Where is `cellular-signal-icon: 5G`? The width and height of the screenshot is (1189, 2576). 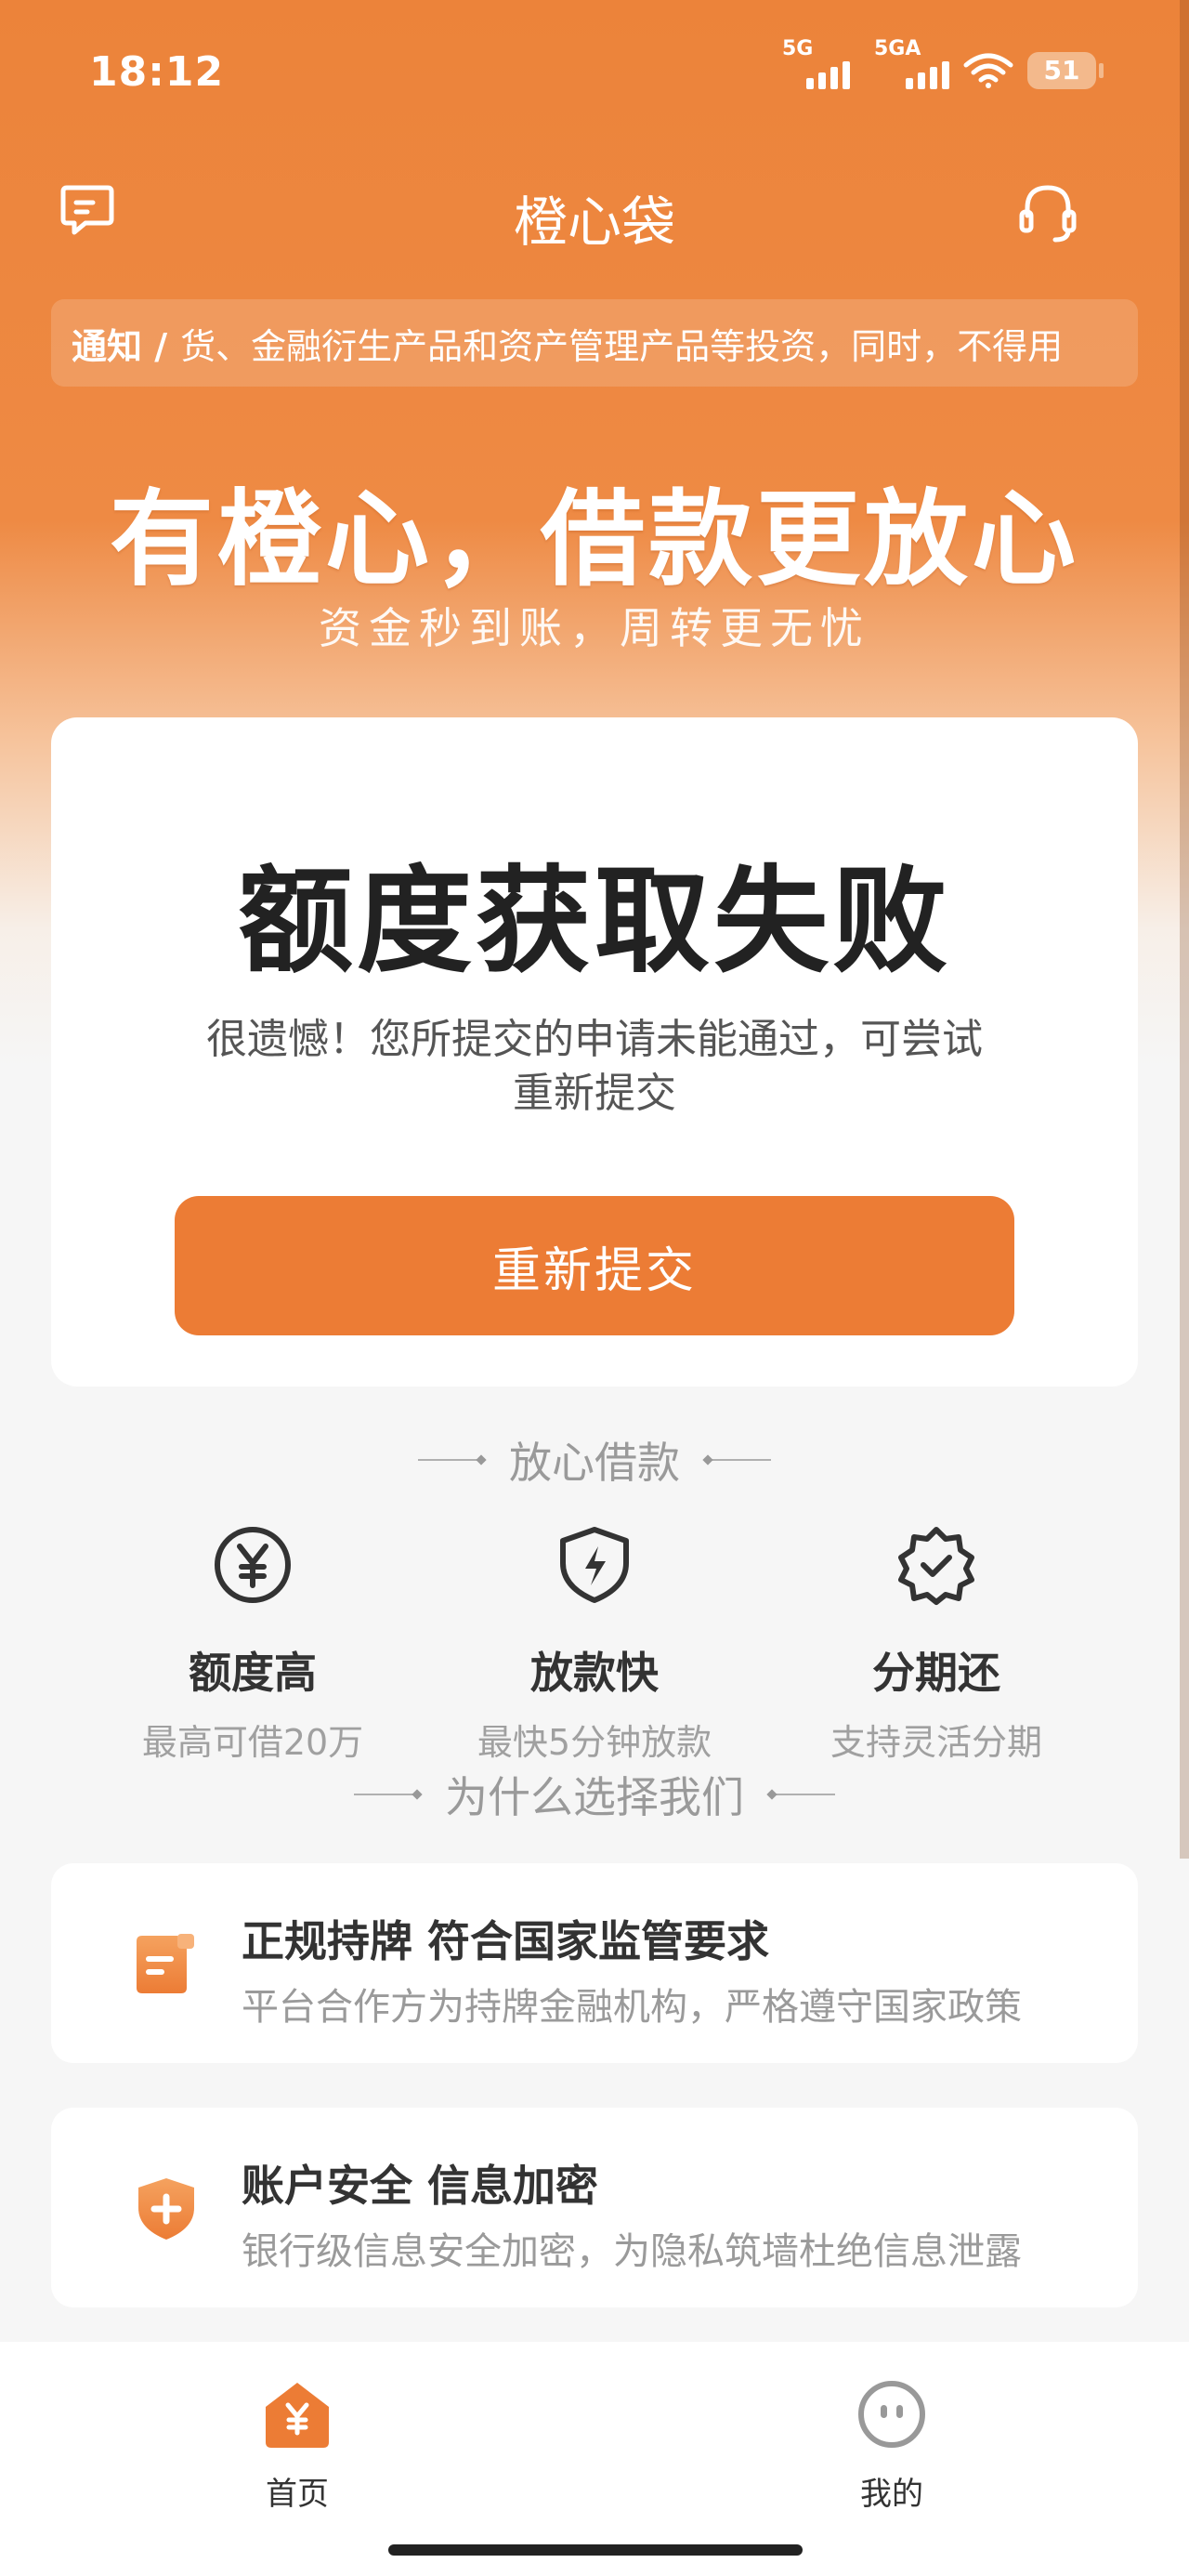 cellular-signal-icon: 5G is located at coordinates (816, 63).